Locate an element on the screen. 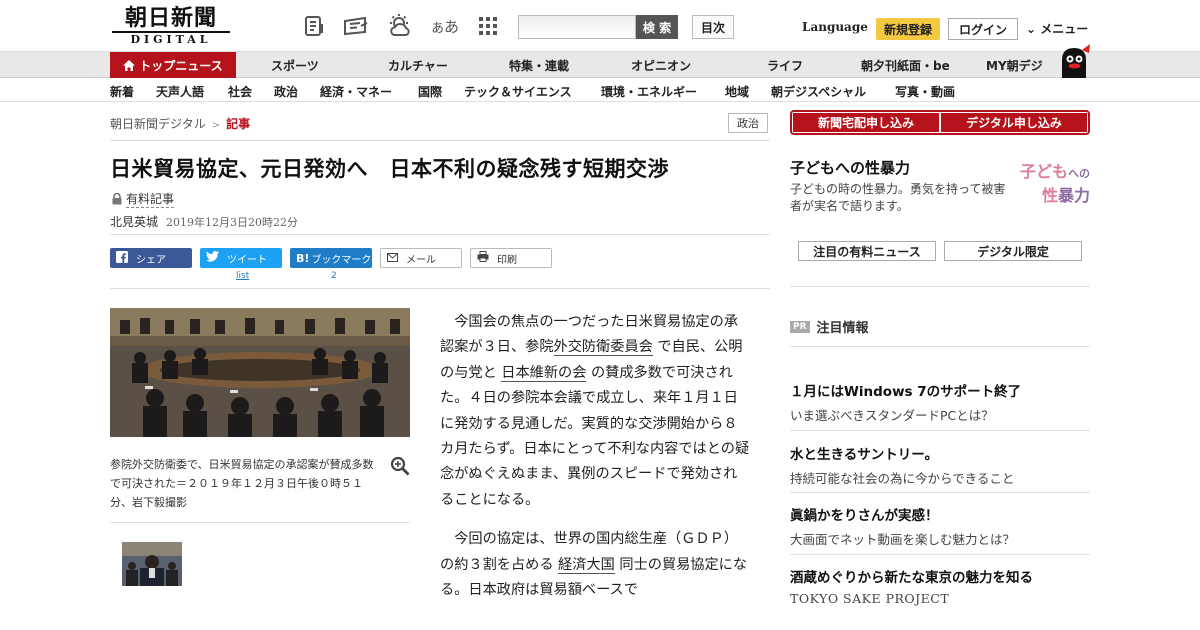 The height and width of the screenshot is (630, 1200). twitter-count: list is located at coordinates (242, 276).